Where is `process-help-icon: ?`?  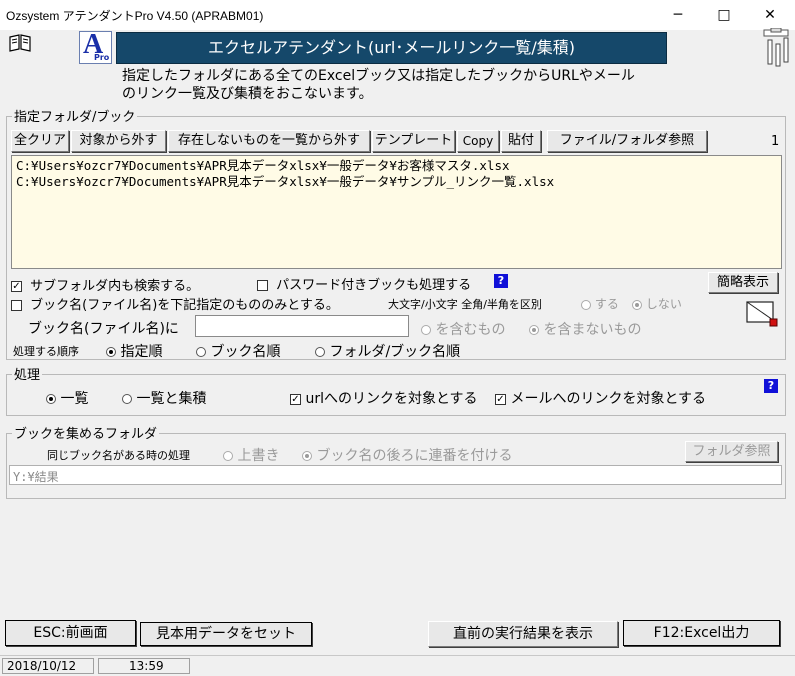 process-help-icon: ? is located at coordinates (771, 386).